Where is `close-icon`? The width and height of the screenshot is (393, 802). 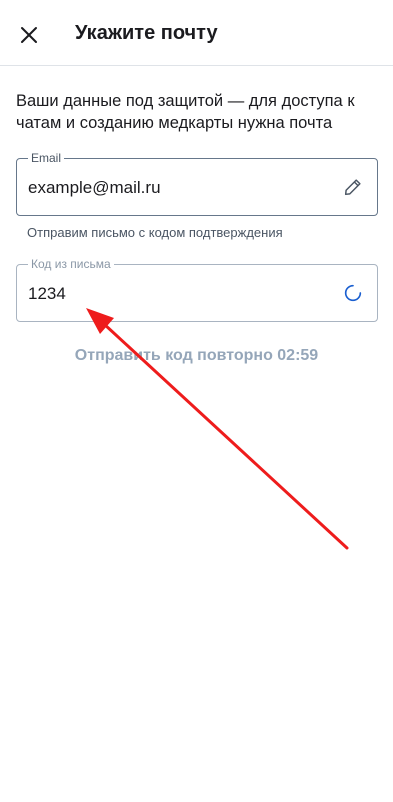 close-icon is located at coordinates (29, 35).